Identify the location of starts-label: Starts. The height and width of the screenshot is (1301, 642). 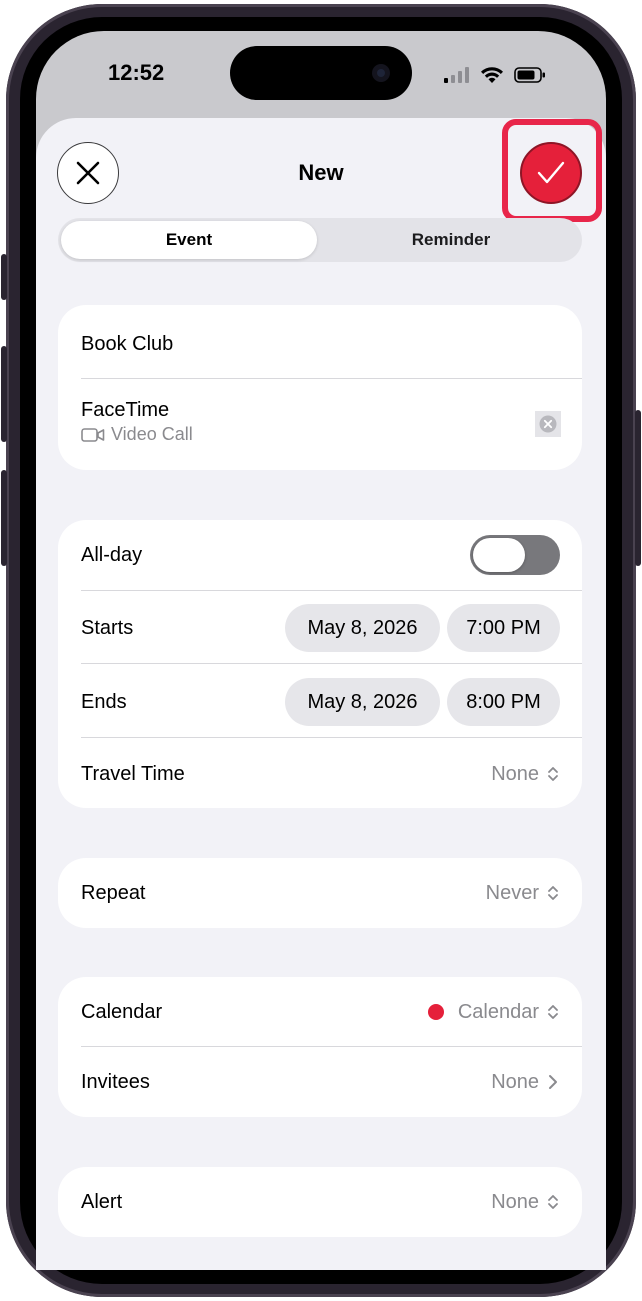
(107, 627).